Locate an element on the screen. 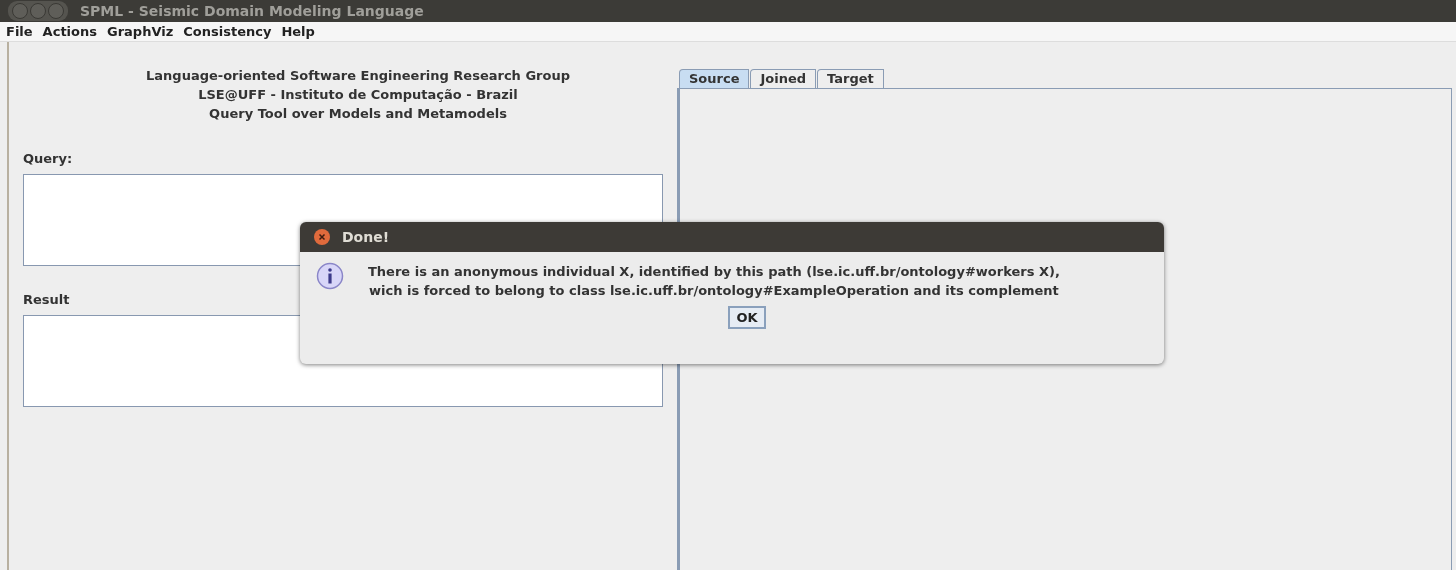  header-text: Language-oriented Software Engineering Research Group is located at coordinates (358, 75).